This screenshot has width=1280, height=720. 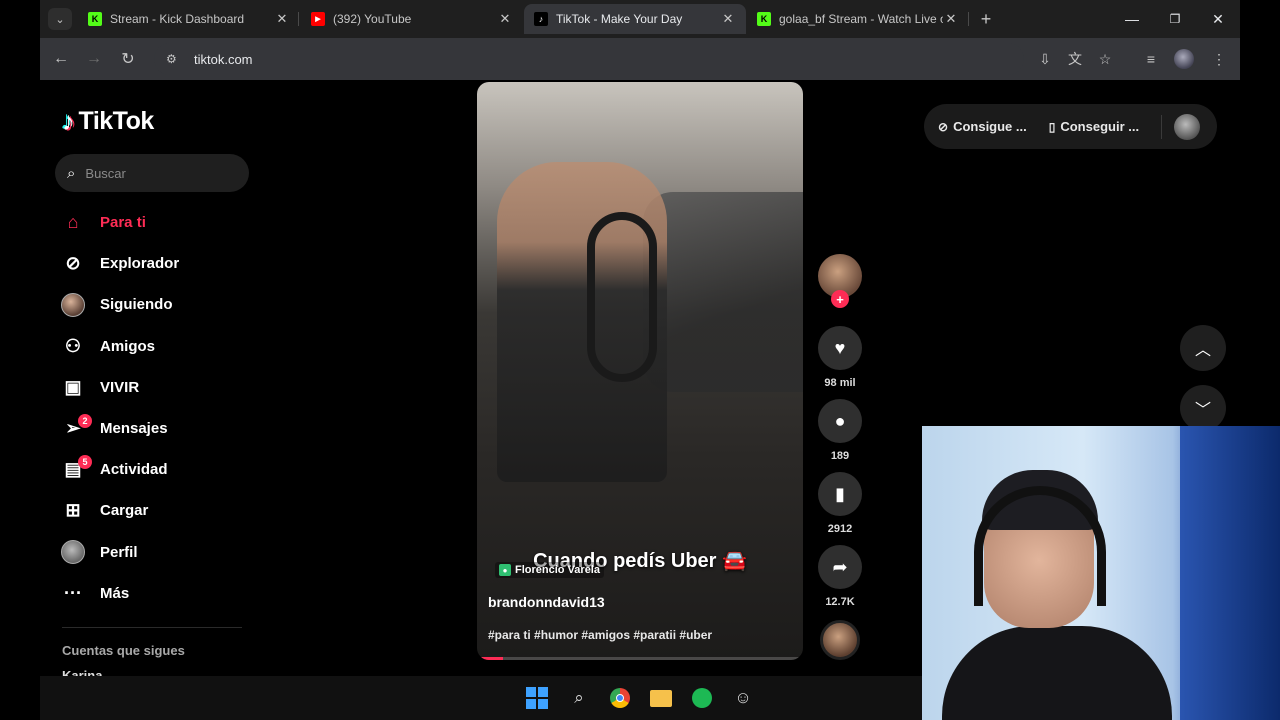 What do you see at coordinates (134, 429) in the screenshot?
I see `sidebar-item-label: Mensajes` at bounding box center [134, 429].